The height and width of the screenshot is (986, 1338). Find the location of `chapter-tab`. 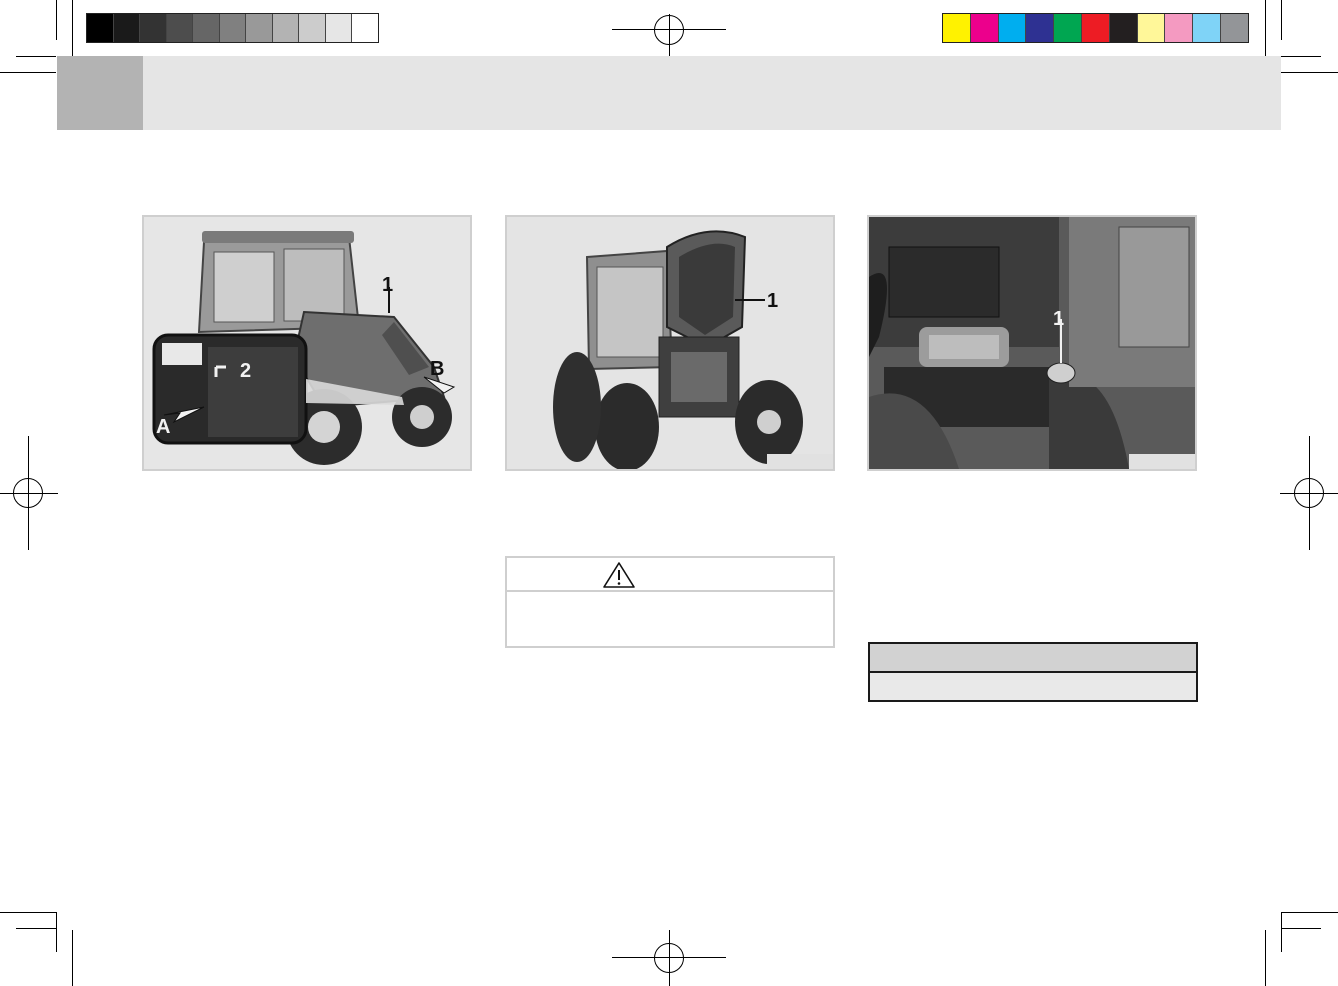

chapter-tab is located at coordinates (100, 93).